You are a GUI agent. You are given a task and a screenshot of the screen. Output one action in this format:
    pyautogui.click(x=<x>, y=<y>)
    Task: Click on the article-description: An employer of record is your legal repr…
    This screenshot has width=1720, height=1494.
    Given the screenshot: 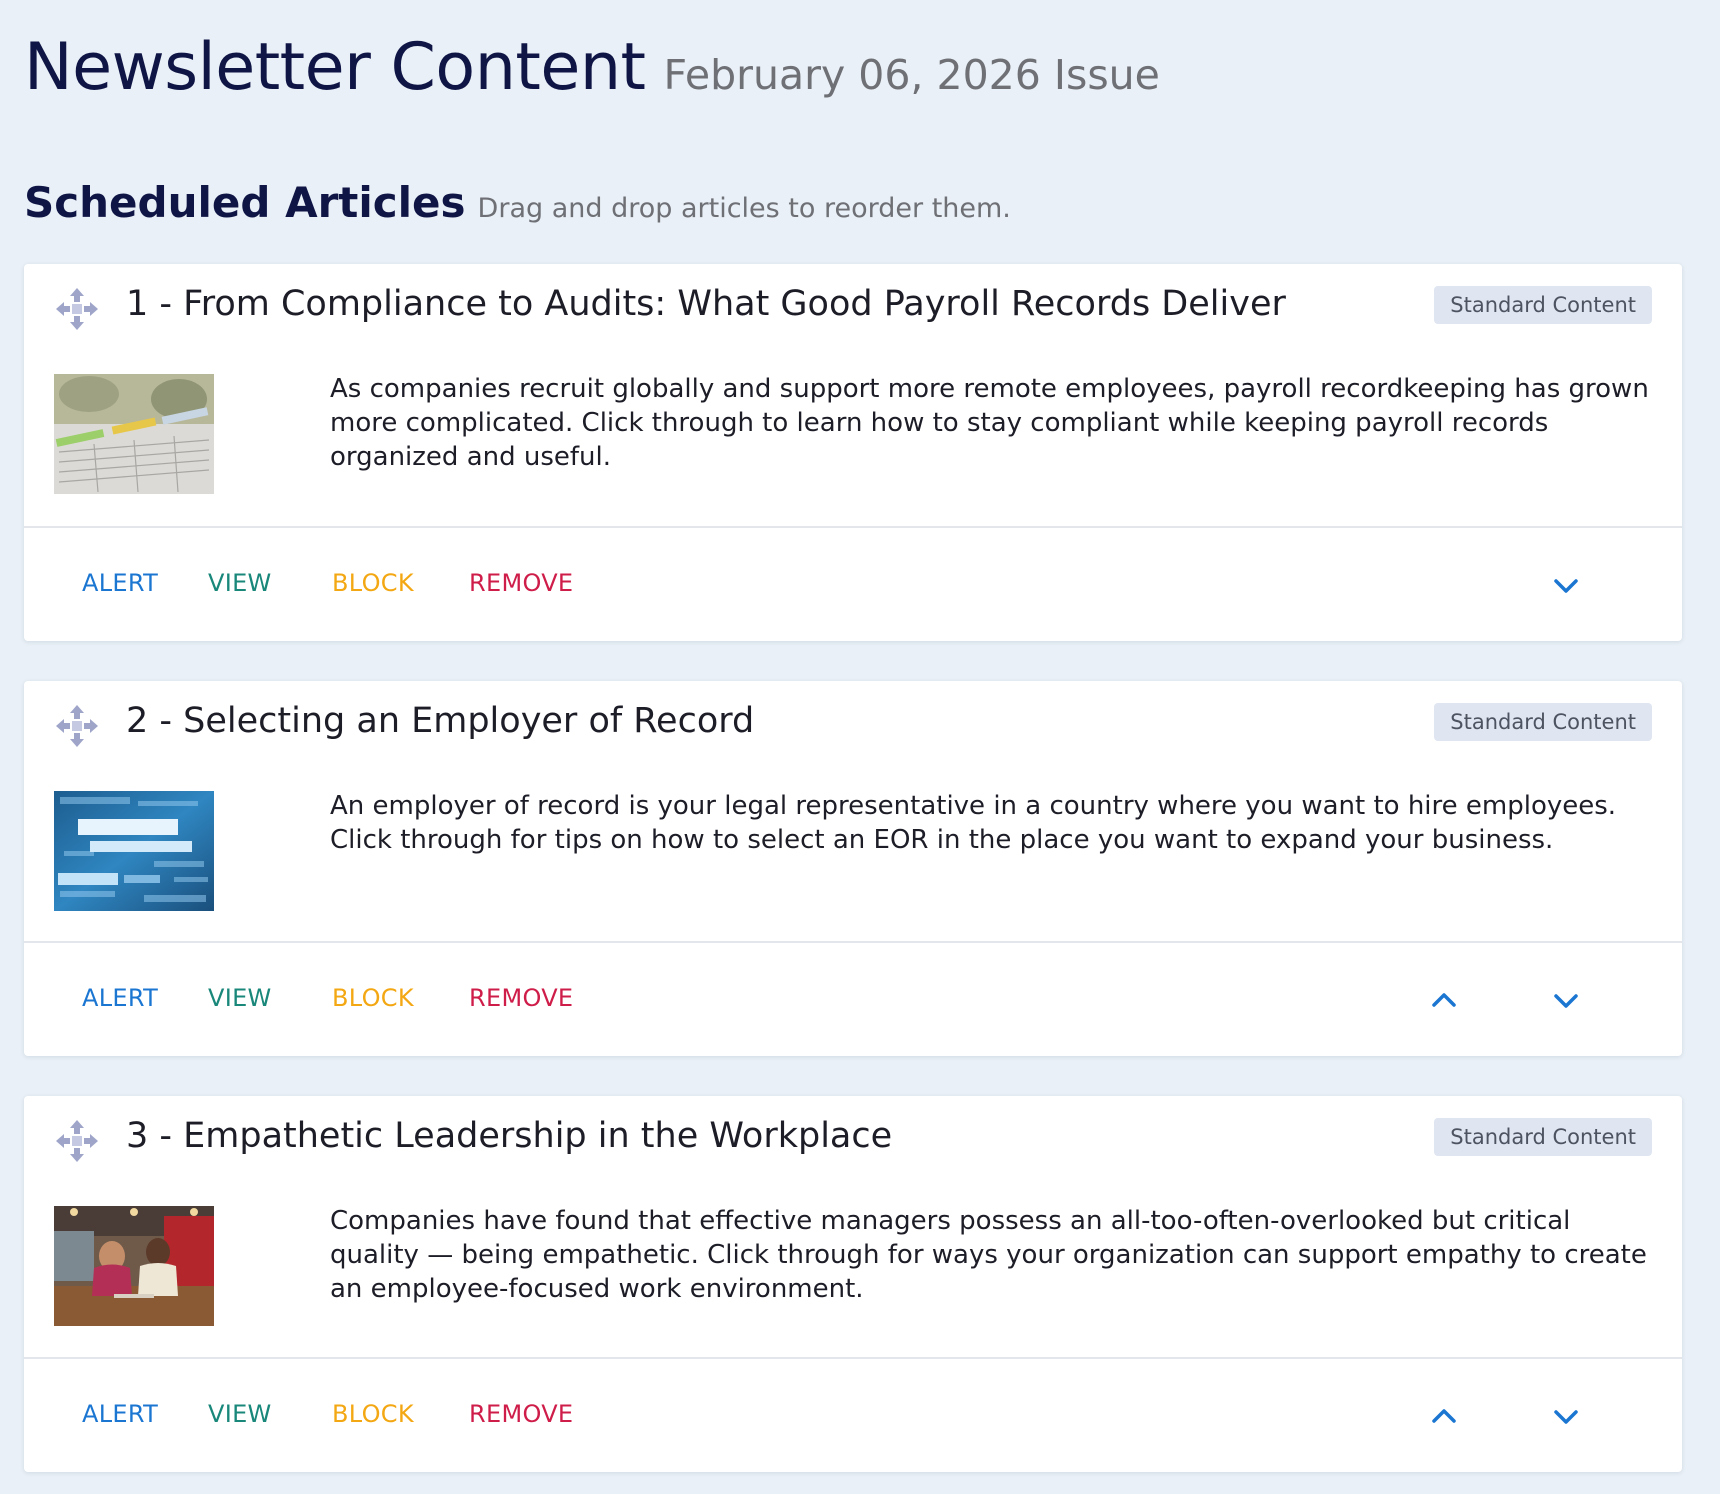 What is the action you would take?
    pyautogui.click(x=973, y=823)
    